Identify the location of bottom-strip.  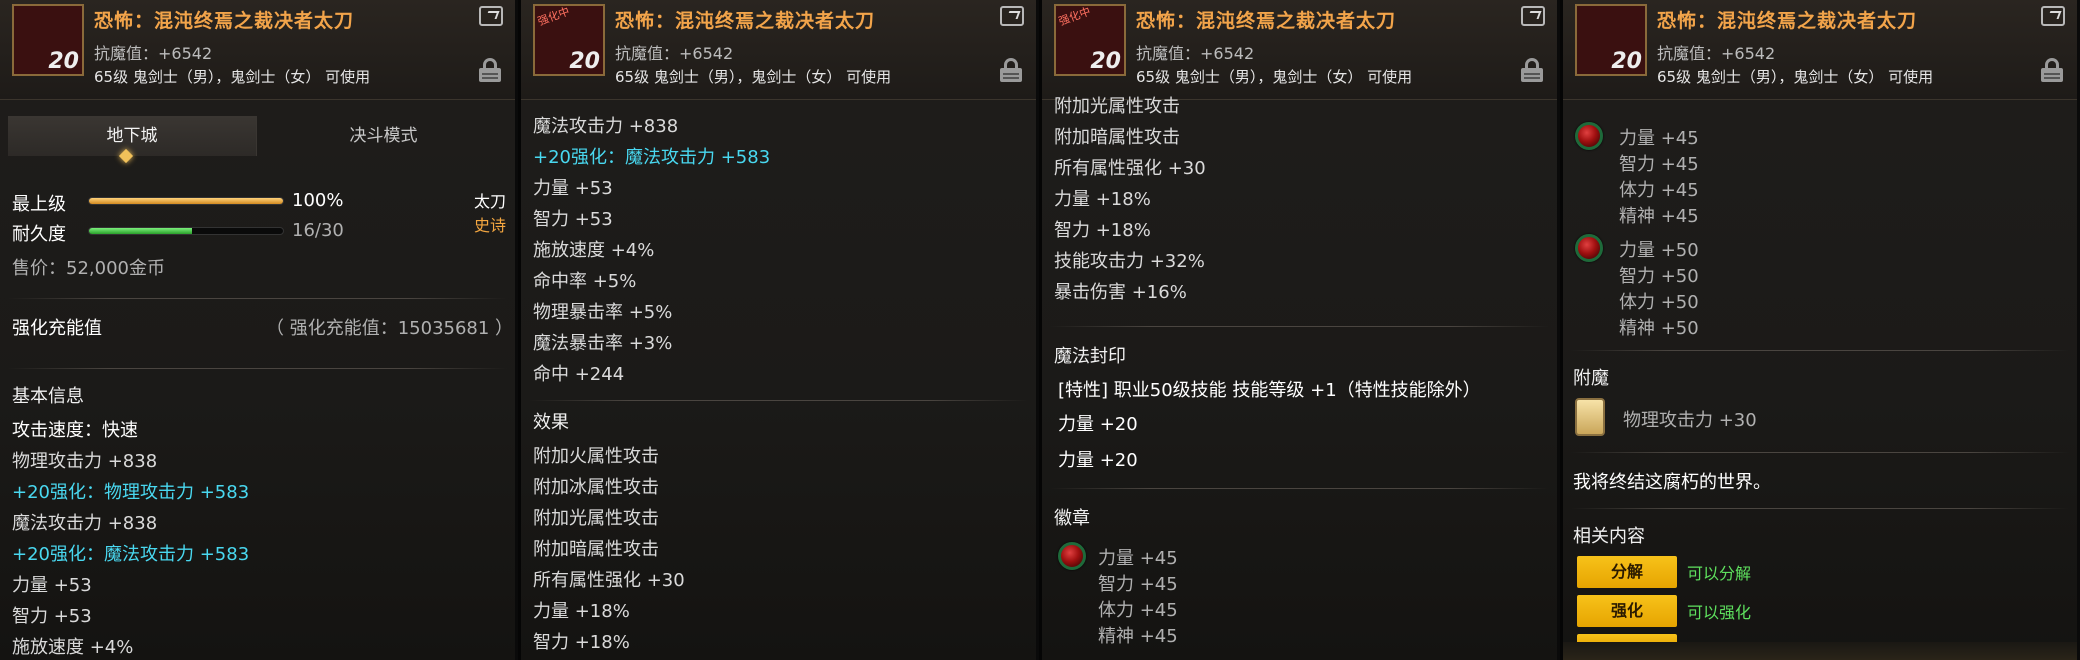
(1820, 651).